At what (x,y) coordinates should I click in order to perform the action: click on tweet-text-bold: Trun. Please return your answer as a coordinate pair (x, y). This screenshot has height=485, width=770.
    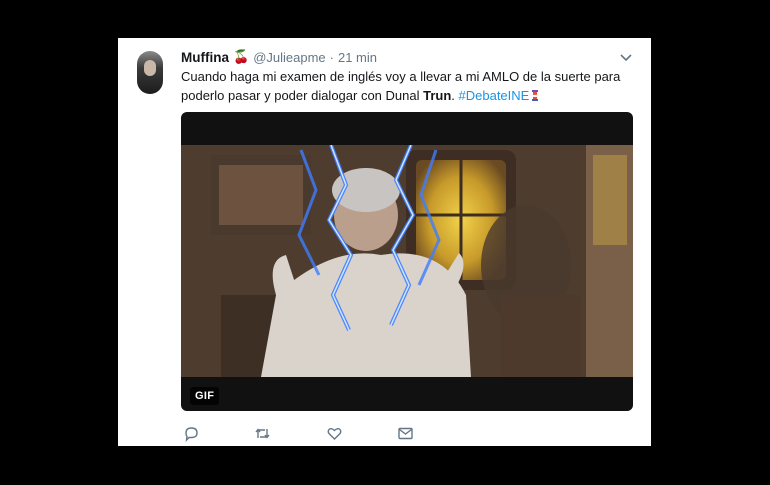
    Looking at the image, I should click on (437, 95).